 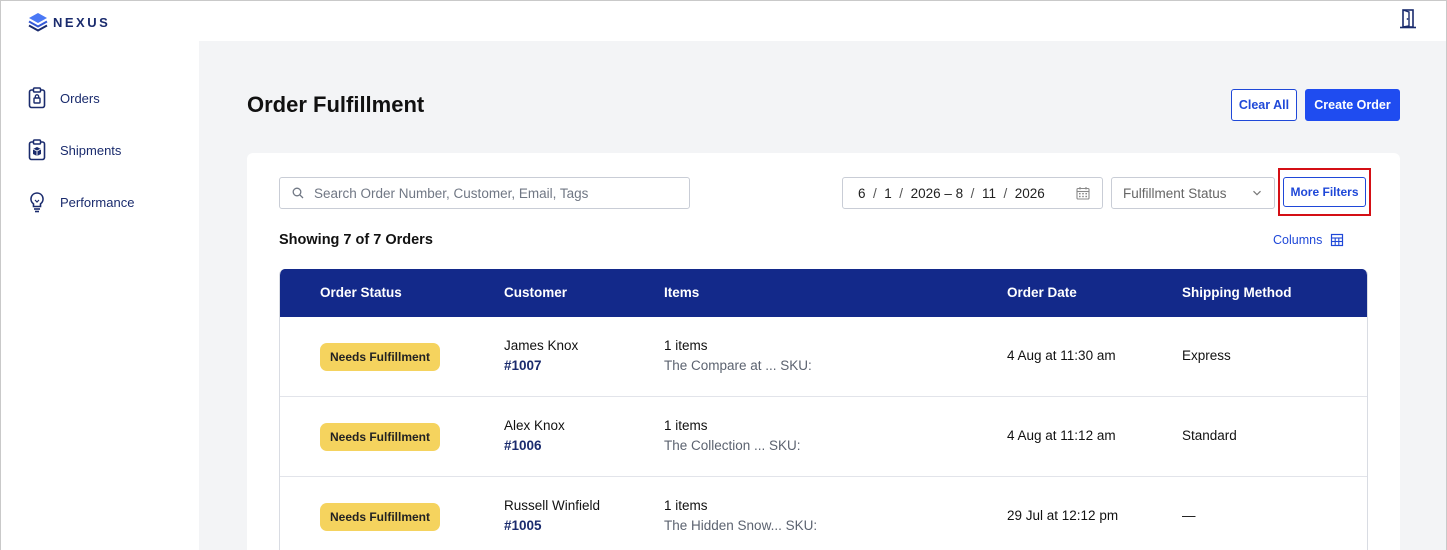 I want to click on column-header-order-status: Order Status, so click(x=361, y=292).